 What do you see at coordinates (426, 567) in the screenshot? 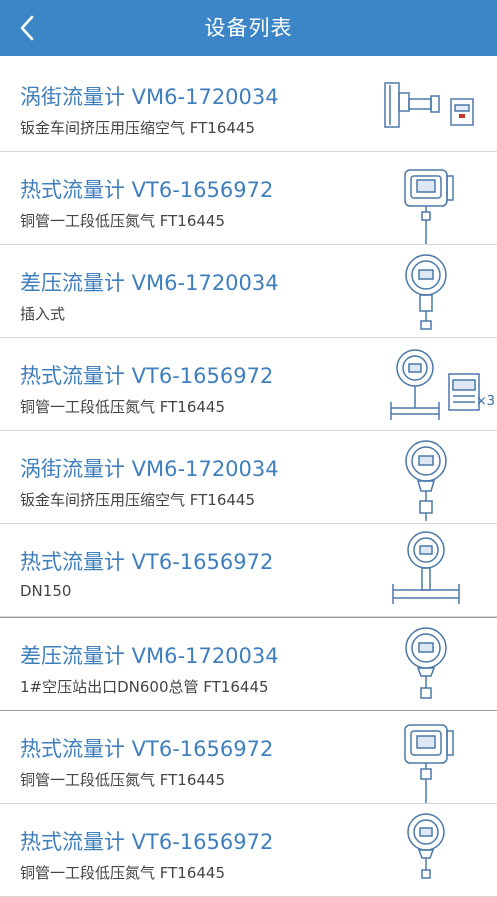
I see `thermal-flange-meter-icon` at bounding box center [426, 567].